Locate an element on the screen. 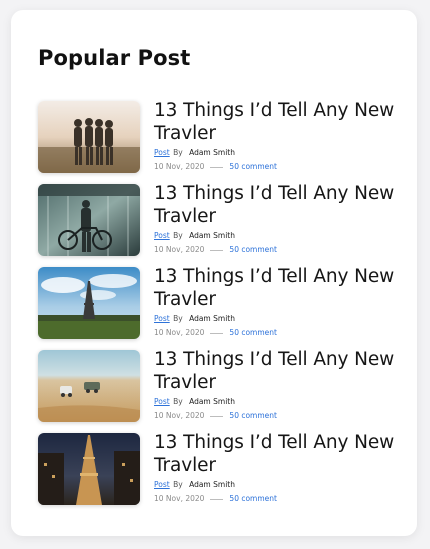  desert-vehicles-image is located at coordinates (89, 386).